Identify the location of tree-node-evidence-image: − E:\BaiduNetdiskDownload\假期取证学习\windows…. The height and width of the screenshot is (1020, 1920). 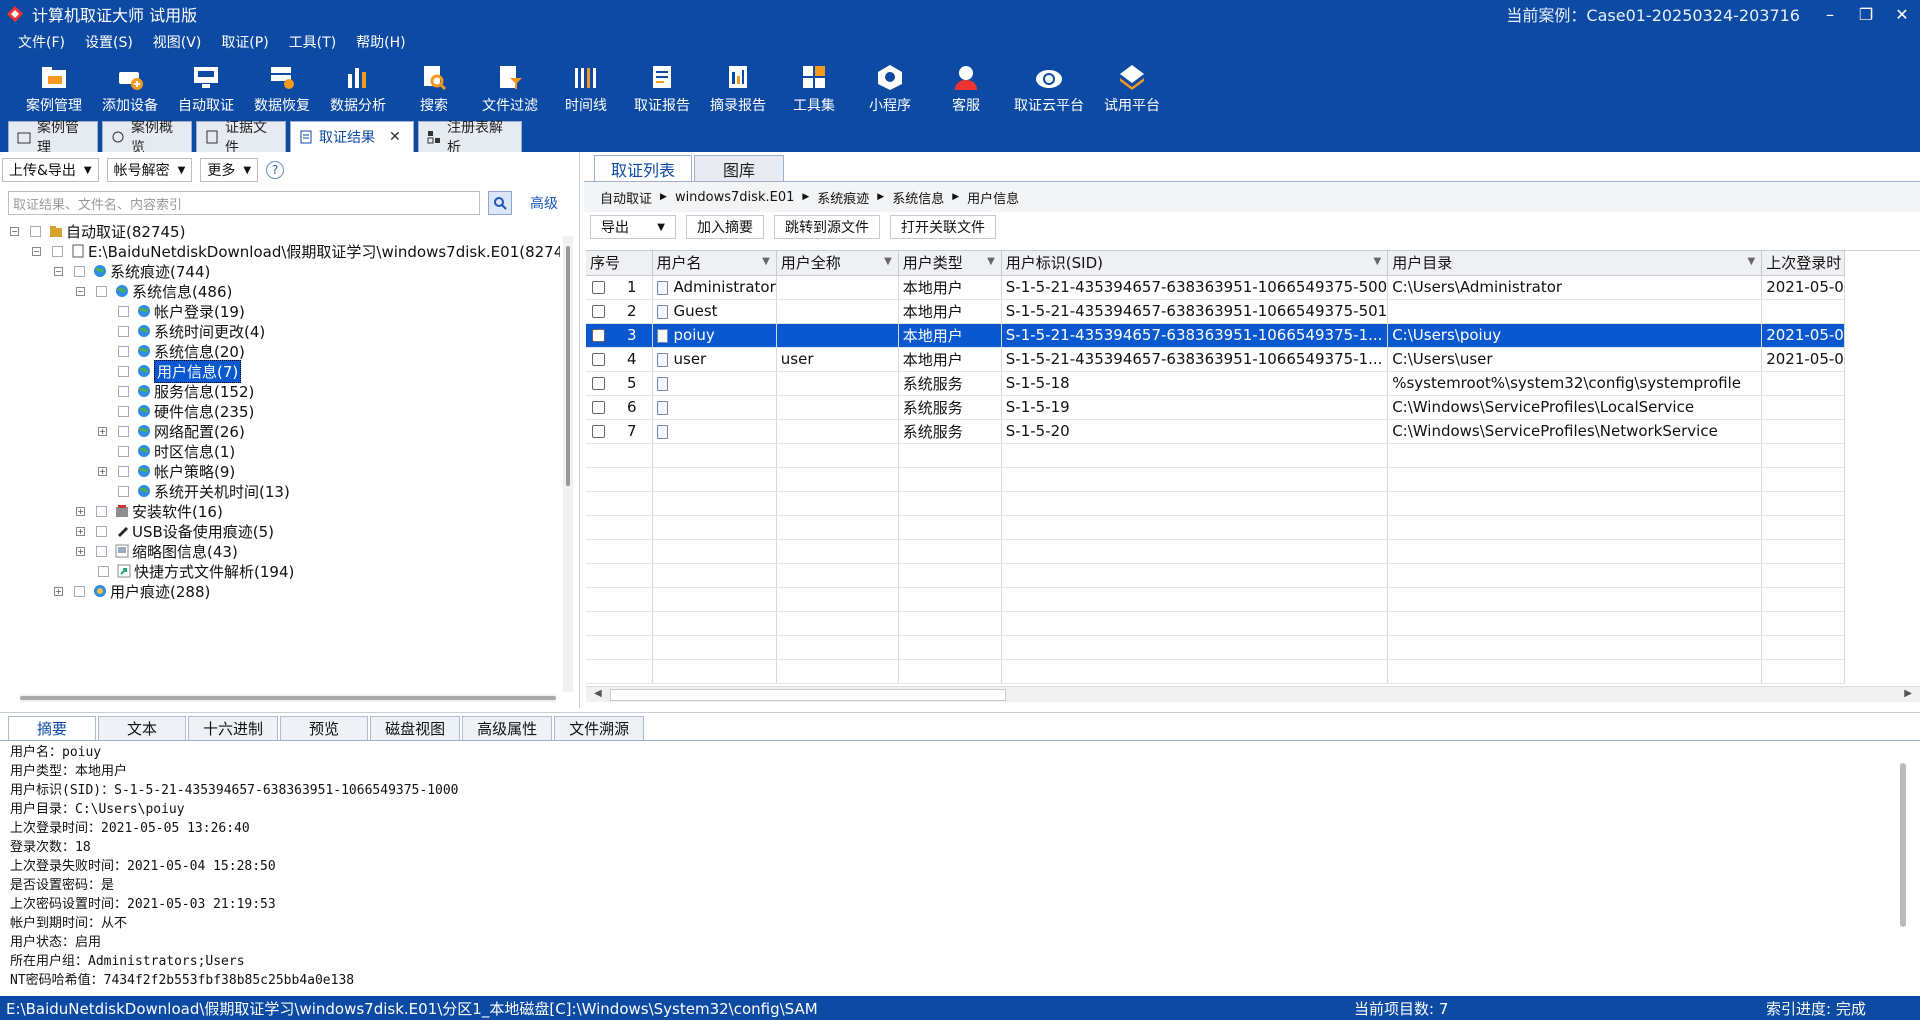
(296, 251).